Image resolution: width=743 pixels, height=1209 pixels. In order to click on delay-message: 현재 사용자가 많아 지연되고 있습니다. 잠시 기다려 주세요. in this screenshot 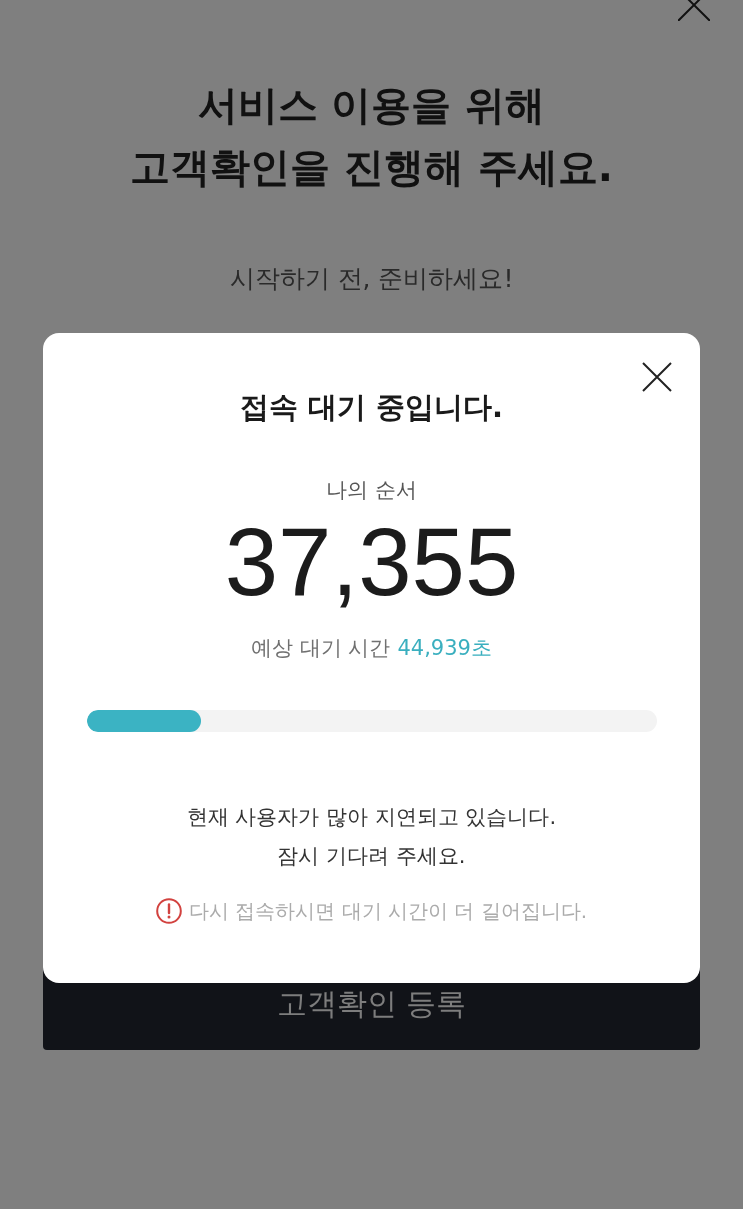, I will do `click(371, 837)`.